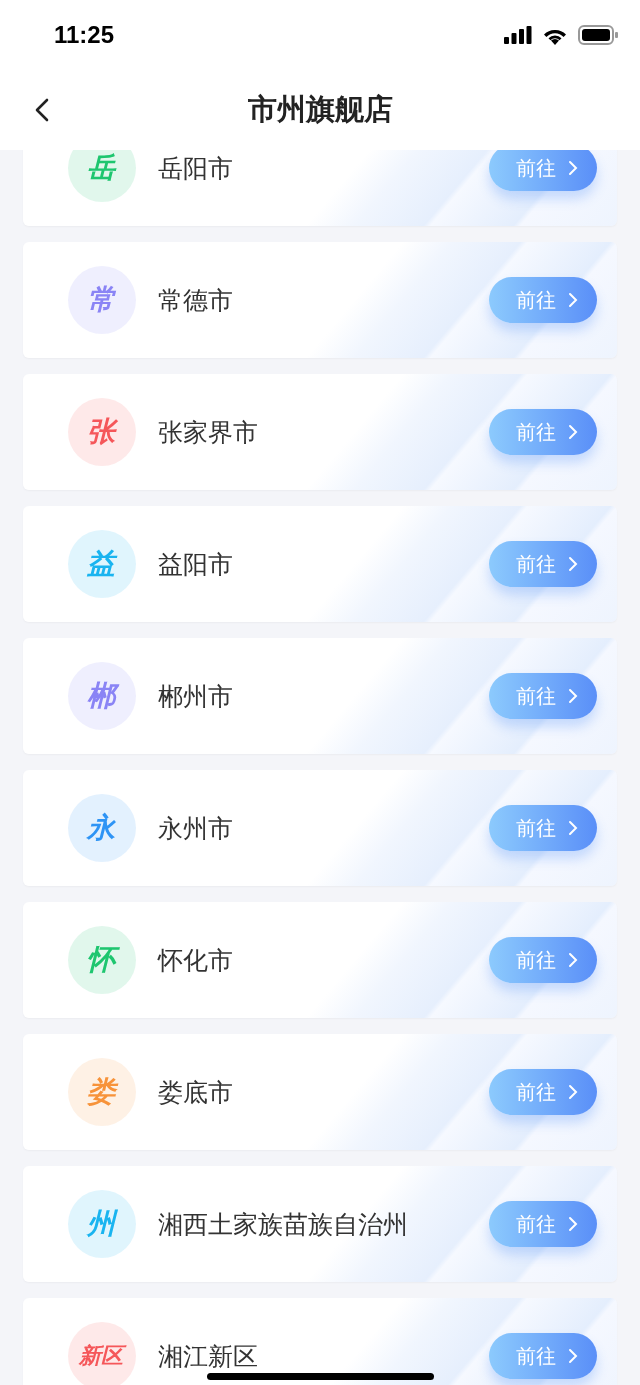  I want to click on city-name: 湘西土家族苗族自治州, so click(283, 1224).